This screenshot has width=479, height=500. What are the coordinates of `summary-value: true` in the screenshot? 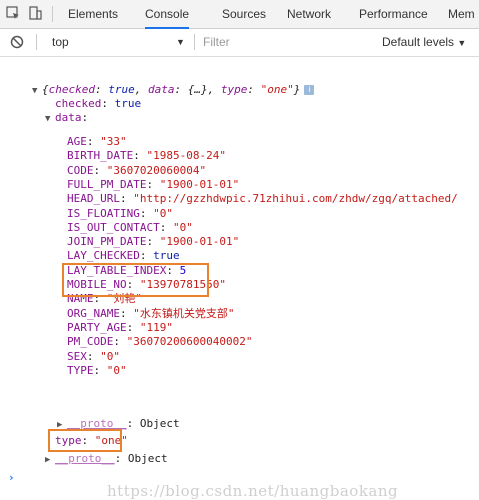 It's located at (121, 89).